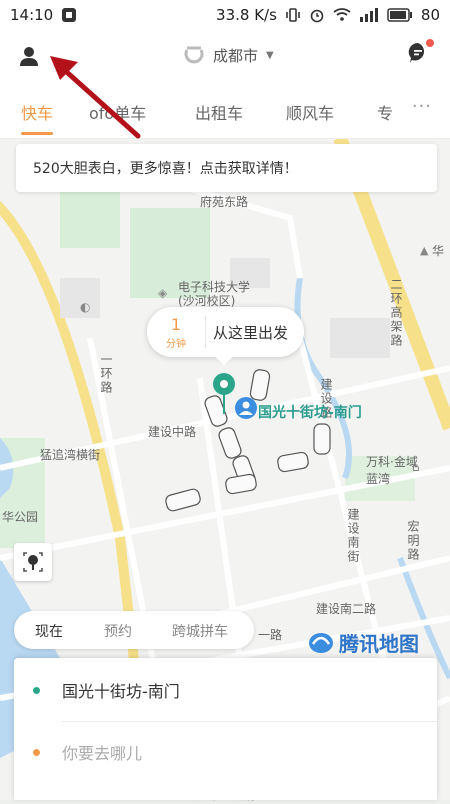 This screenshot has width=450, height=804. Describe the element at coordinates (225, 752) in the screenshot. I see `destination-row: 你要去哪儿` at that location.